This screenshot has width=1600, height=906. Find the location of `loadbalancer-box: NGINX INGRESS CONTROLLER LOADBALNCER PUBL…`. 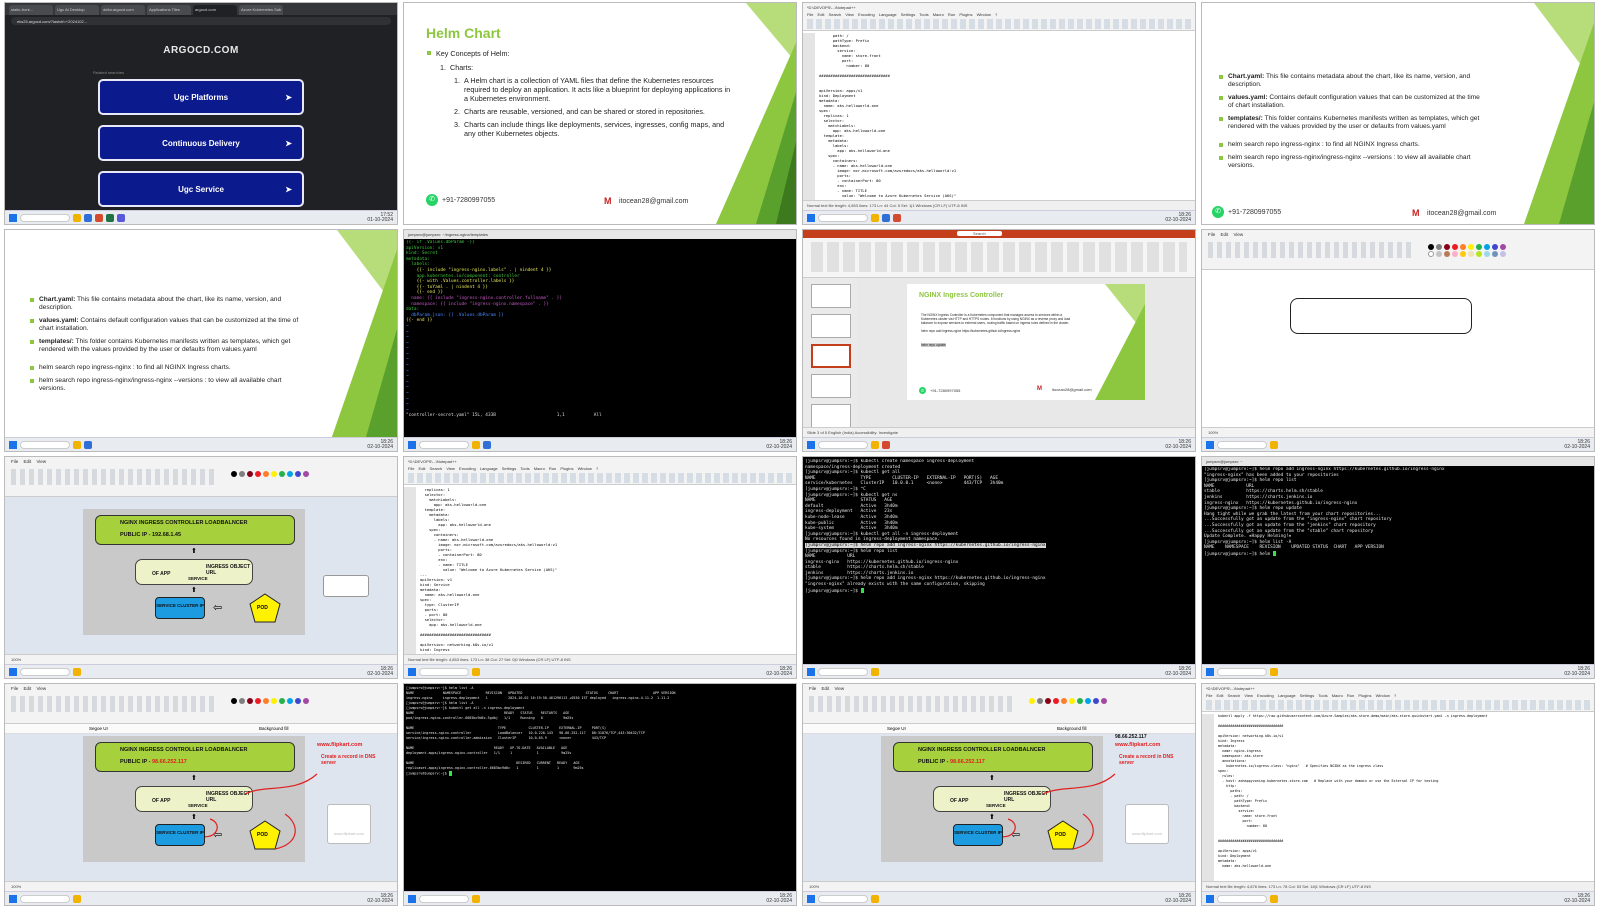

loadbalancer-box: NGINX INGRESS CONTROLLER LOADBALNCER PUBL… is located at coordinates (195, 530).